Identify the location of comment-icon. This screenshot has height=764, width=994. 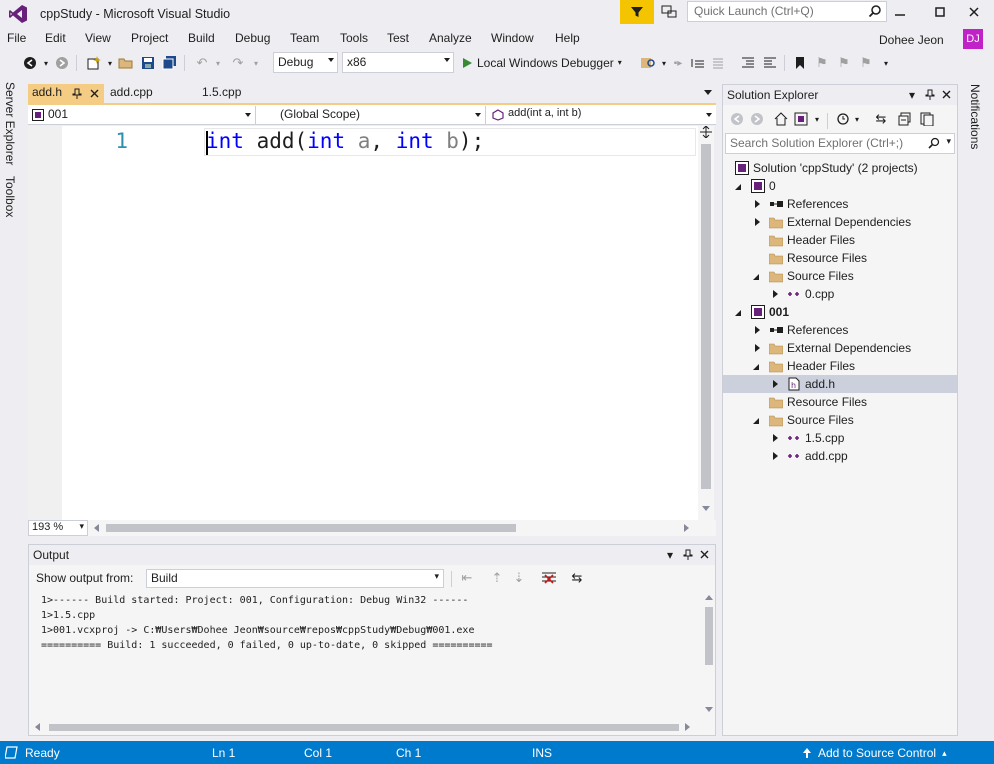
(748, 63).